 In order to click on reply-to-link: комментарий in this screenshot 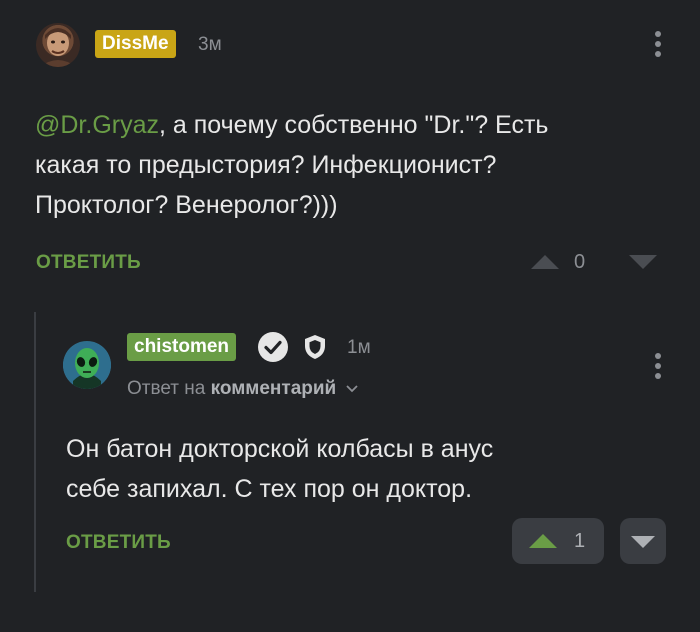, I will do `click(274, 388)`.